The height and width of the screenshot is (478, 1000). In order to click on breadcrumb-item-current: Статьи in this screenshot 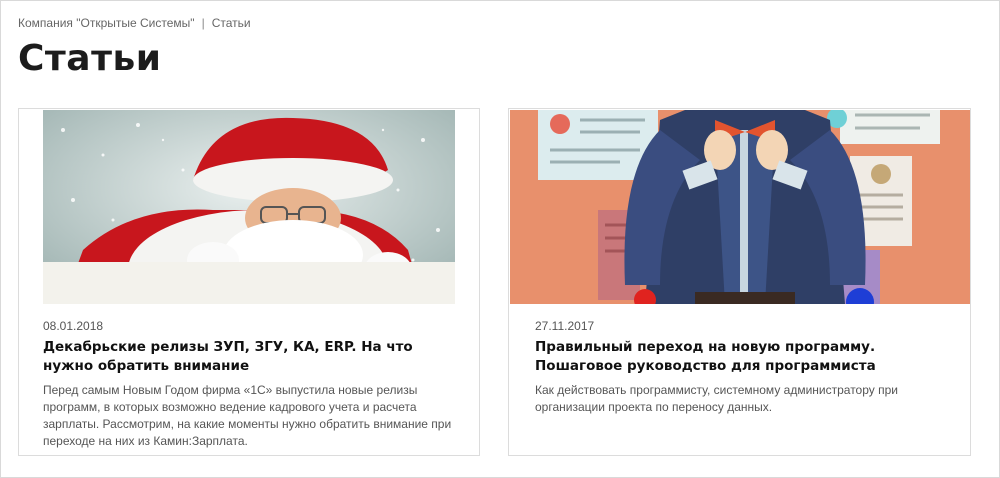, I will do `click(231, 23)`.